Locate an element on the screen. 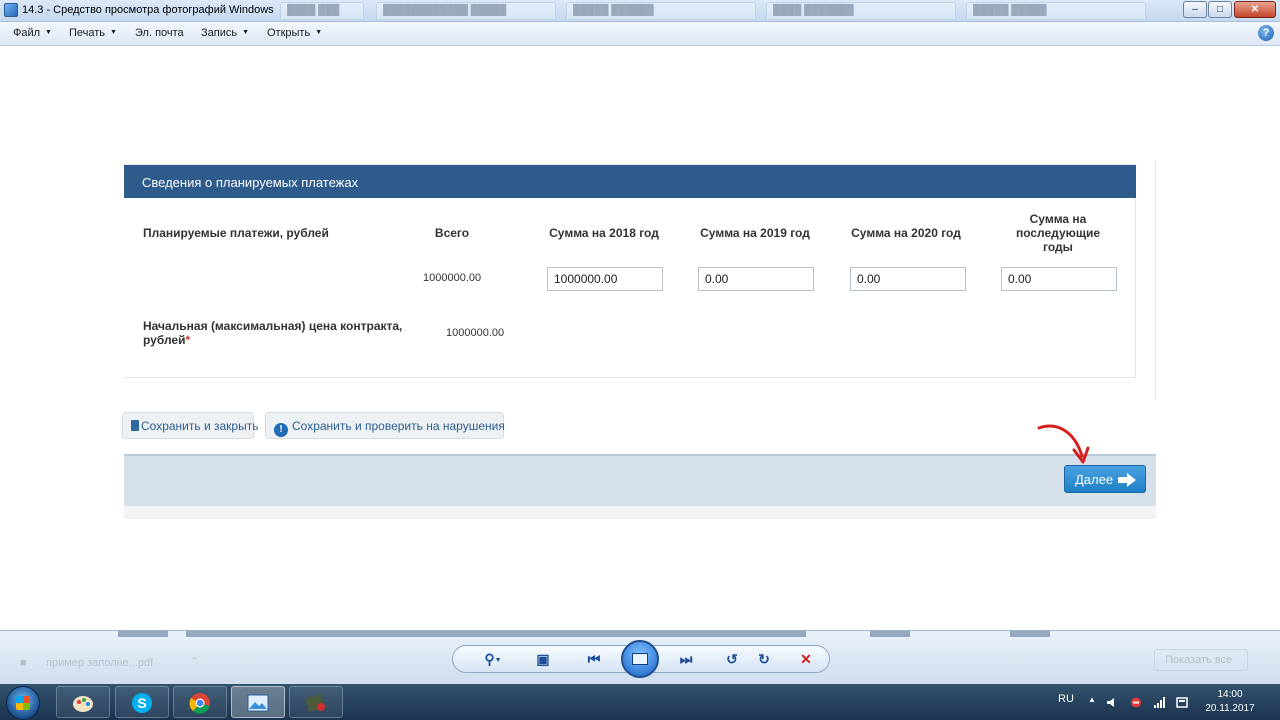  next-button: Далее is located at coordinates (1105, 479).